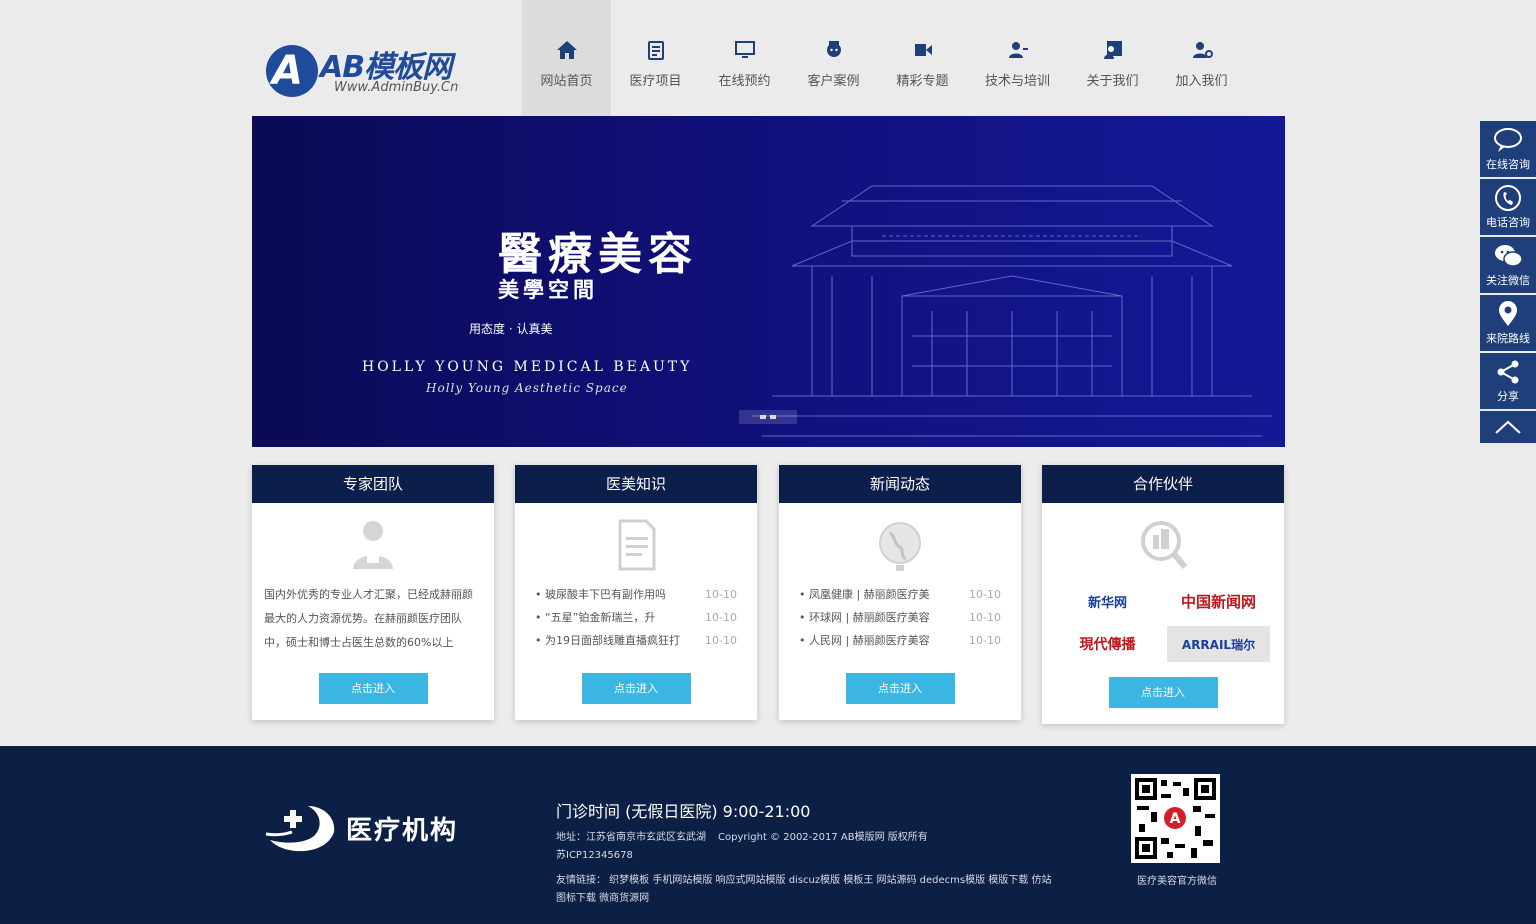 The height and width of the screenshot is (924, 1536). What do you see at coordinates (833, 58) in the screenshot?
I see `nav-item-cases: 客户案例` at bounding box center [833, 58].